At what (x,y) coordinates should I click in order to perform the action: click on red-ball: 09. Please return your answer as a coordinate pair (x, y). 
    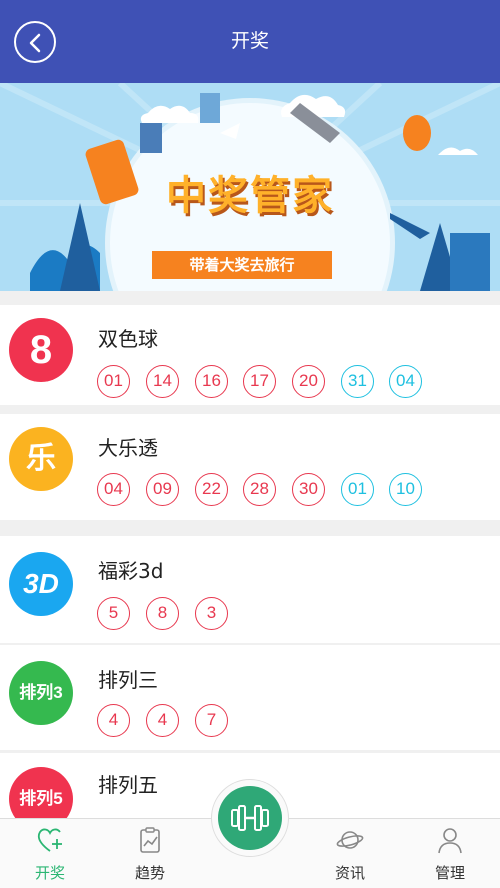
    Looking at the image, I should click on (162, 489).